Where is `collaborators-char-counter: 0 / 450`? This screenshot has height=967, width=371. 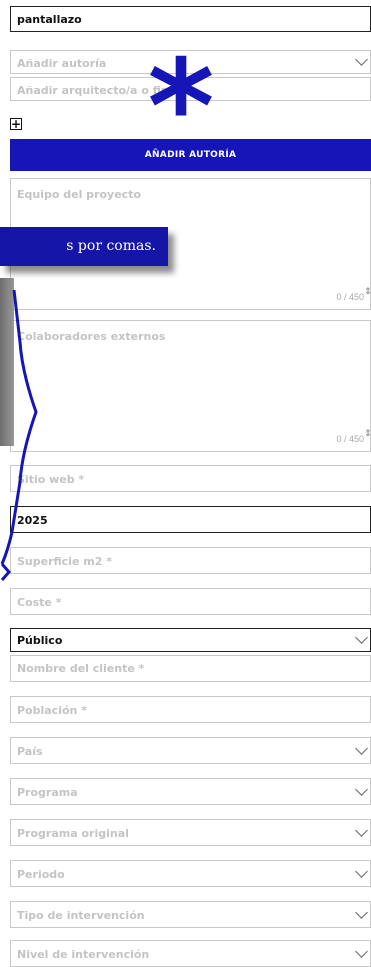 collaborators-char-counter: 0 / 450 is located at coordinates (350, 439).